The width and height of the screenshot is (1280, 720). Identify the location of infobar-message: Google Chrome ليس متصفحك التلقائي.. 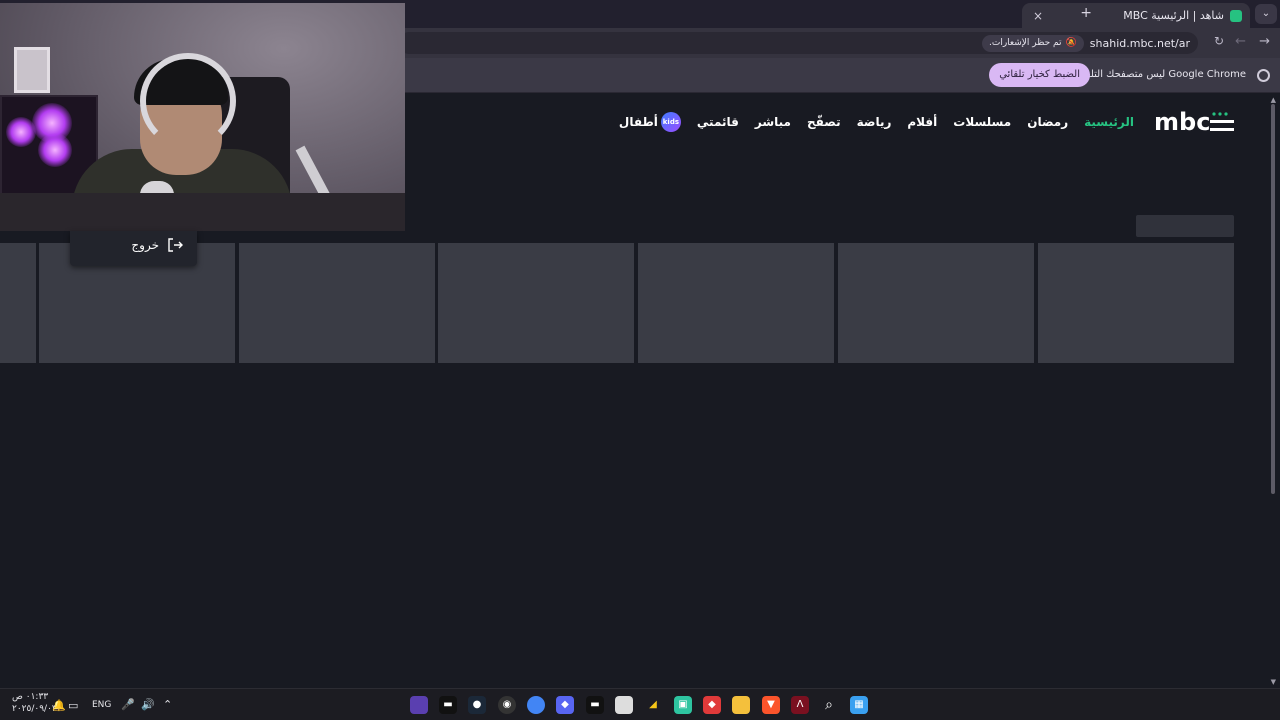
(1157, 74).